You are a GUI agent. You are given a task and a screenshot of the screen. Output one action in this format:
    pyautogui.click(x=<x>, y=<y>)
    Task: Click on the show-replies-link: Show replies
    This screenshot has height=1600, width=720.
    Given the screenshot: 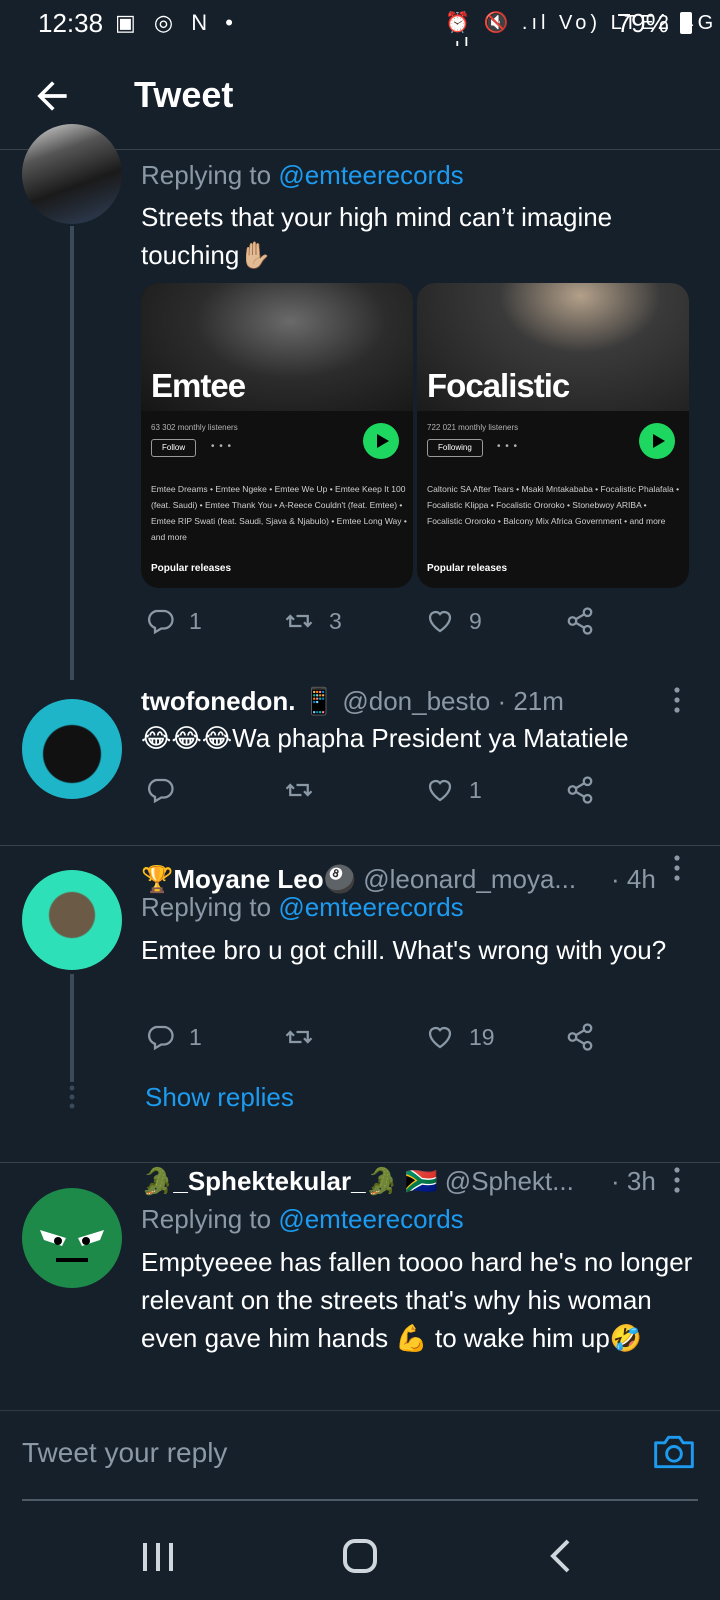 What is the action you would take?
    pyautogui.click(x=219, y=1097)
    